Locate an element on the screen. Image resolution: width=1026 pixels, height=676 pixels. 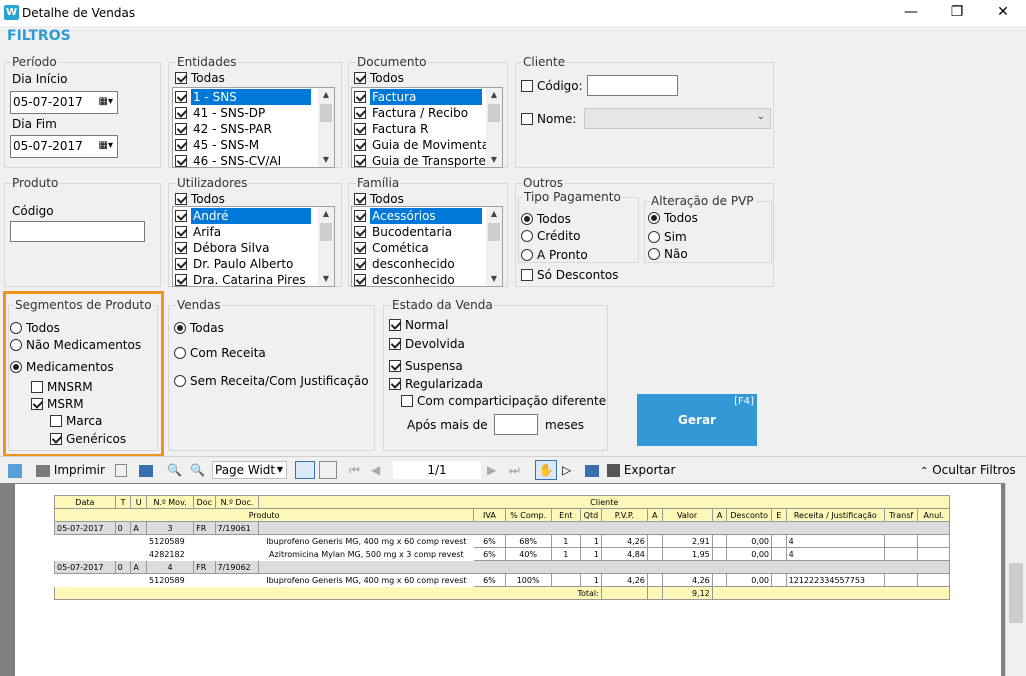
list-item: 1 - SNS is located at coordinates (253, 96).